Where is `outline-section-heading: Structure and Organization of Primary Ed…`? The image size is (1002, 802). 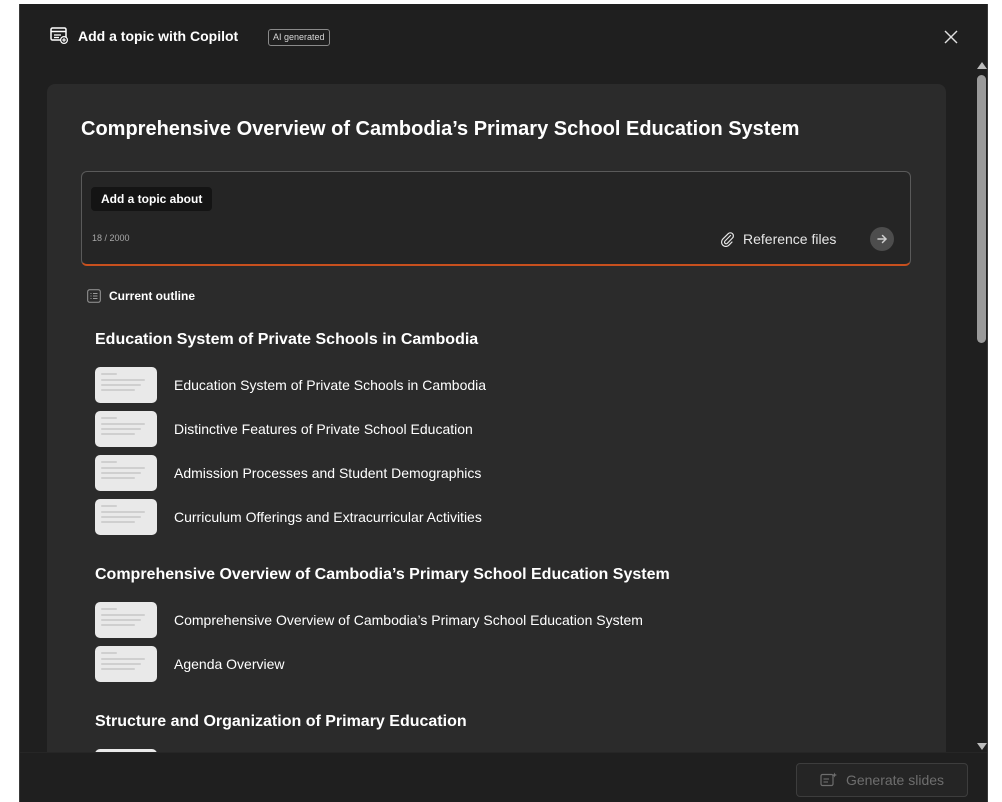 outline-section-heading: Structure and Organization of Primary Ed… is located at coordinates (281, 722).